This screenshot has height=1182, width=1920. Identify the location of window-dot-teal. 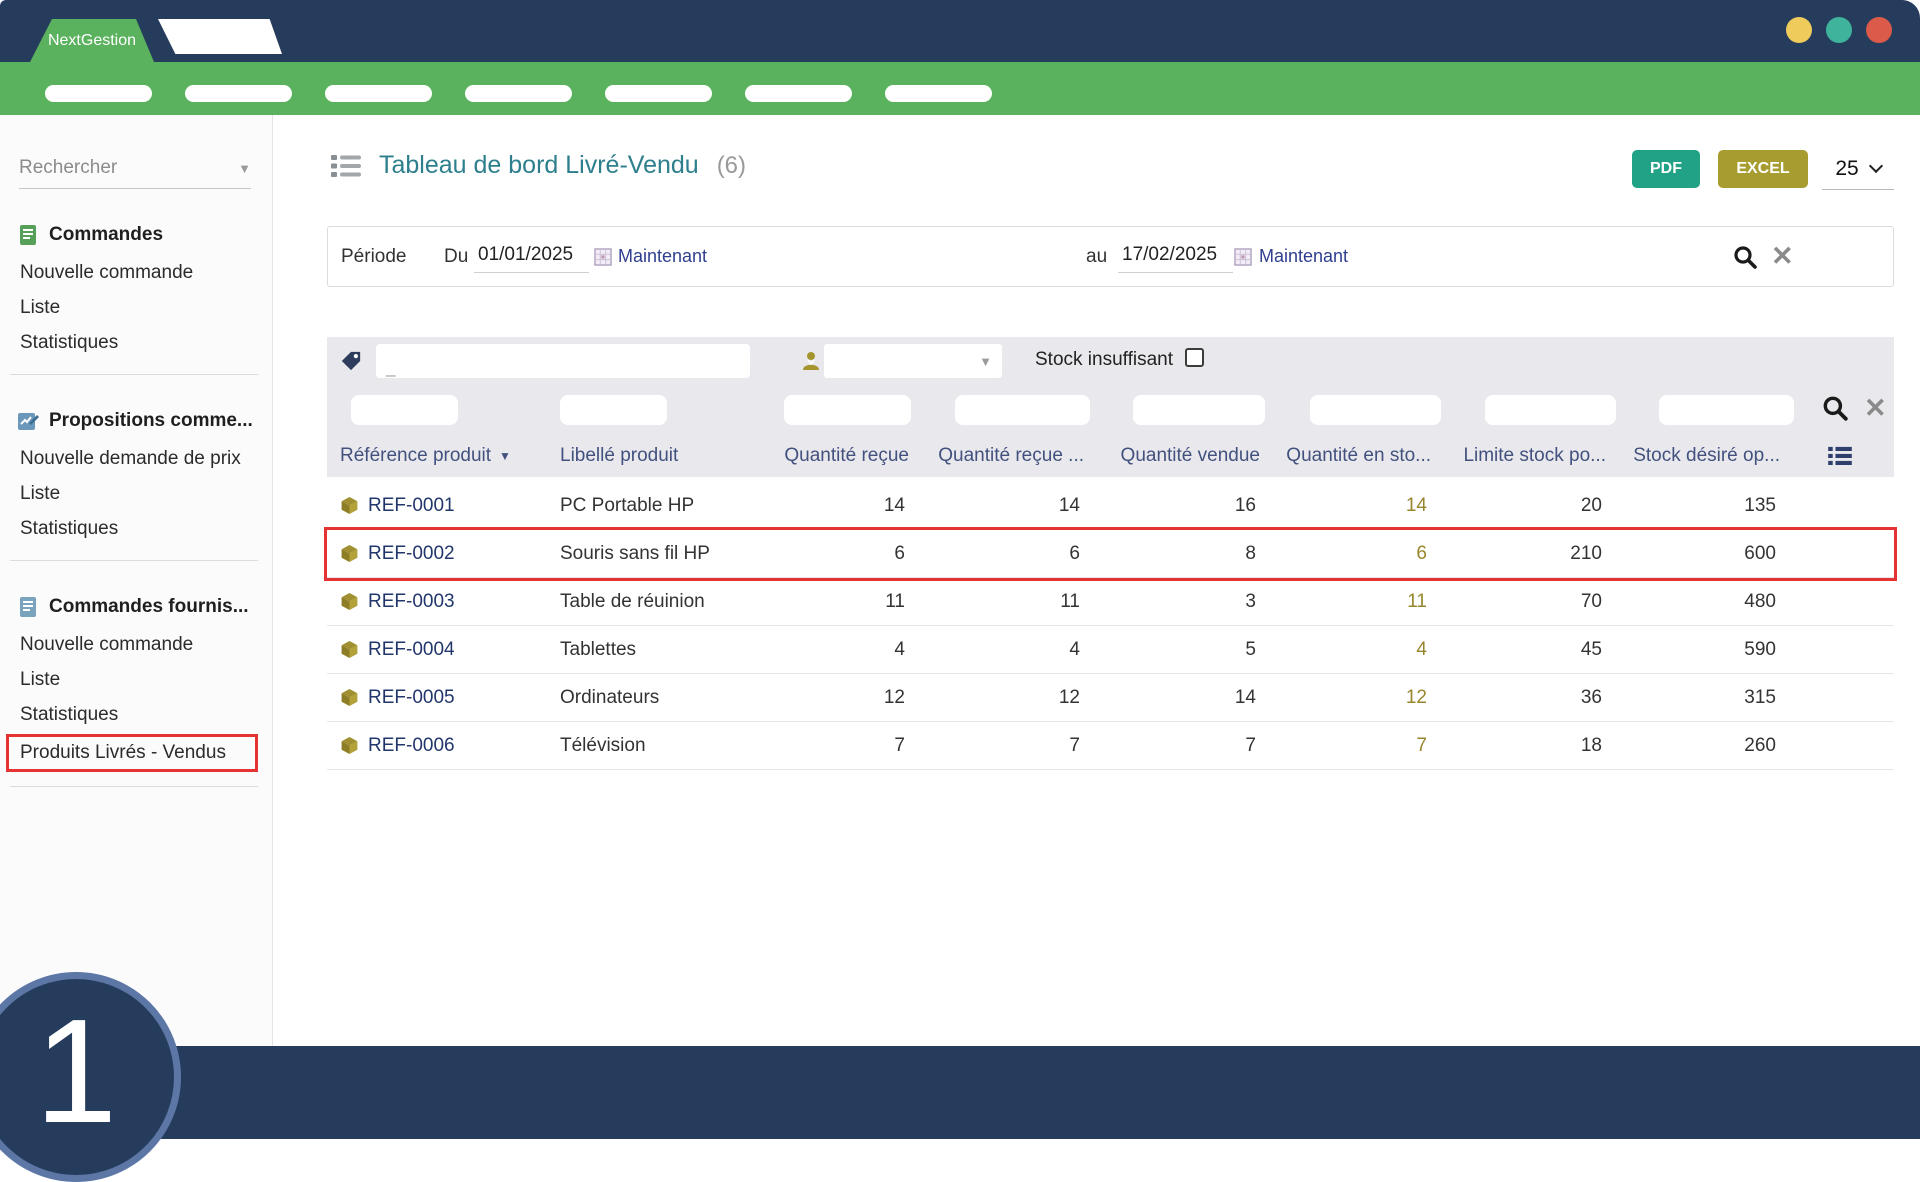
(1839, 30).